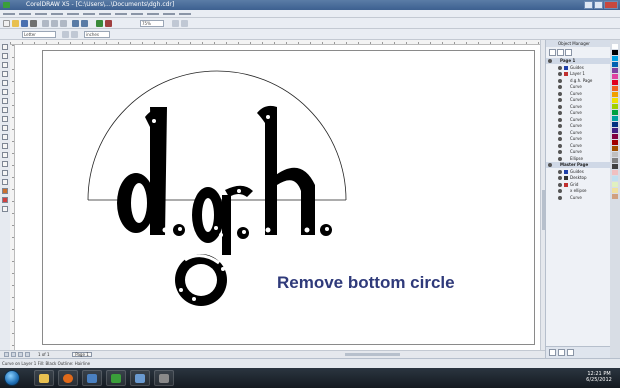 Image resolution: width=620 pixels, height=388 pixels. What do you see at coordinates (169, 14) in the screenshot?
I see `menu-window` at bounding box center [169, 14].